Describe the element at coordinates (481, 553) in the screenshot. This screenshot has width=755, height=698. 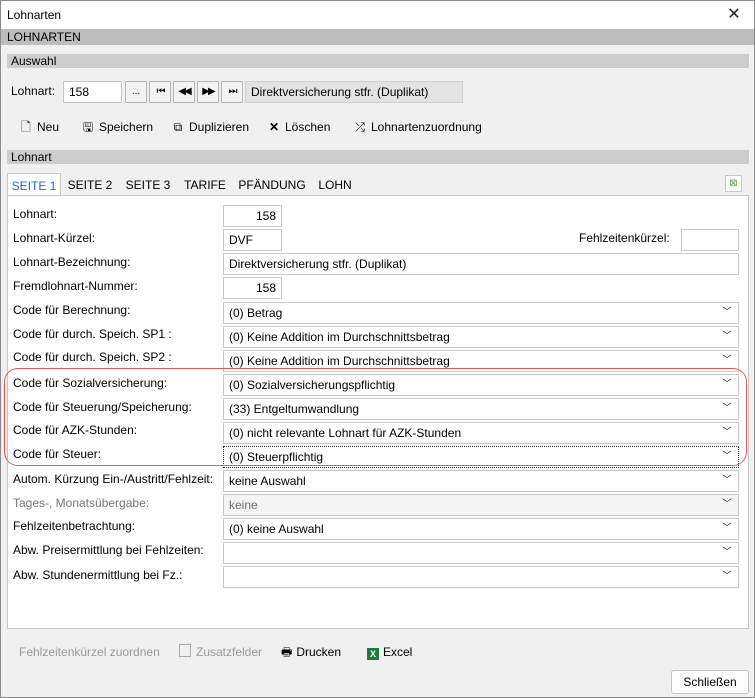
I see `combo-preisermittlung: ﹀` at that location.